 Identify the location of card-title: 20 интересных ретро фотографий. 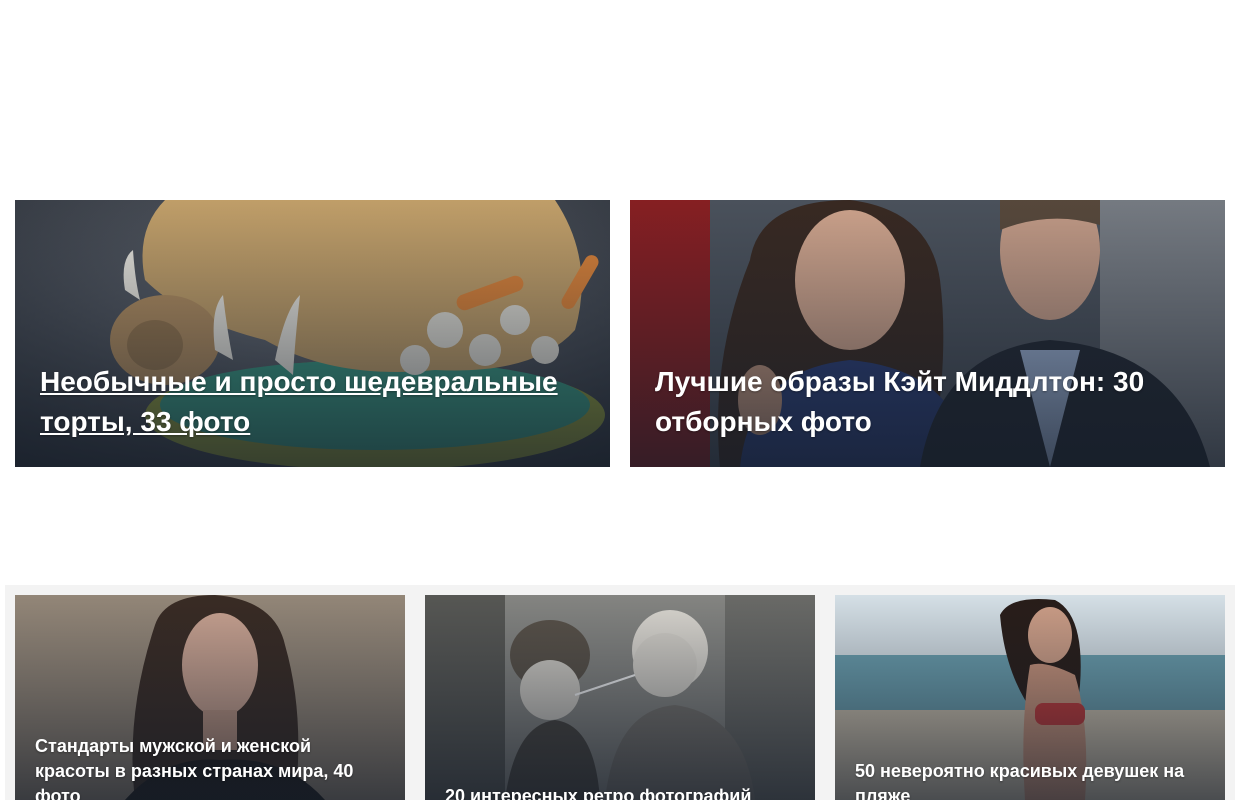
(620, 792).